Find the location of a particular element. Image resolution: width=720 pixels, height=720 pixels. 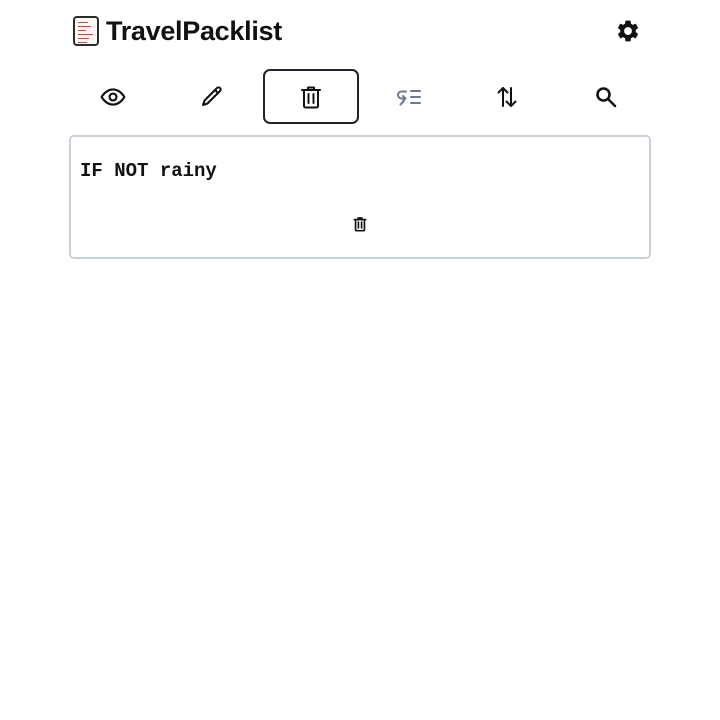

delete-condition-button is located at coordinates (360, 224).